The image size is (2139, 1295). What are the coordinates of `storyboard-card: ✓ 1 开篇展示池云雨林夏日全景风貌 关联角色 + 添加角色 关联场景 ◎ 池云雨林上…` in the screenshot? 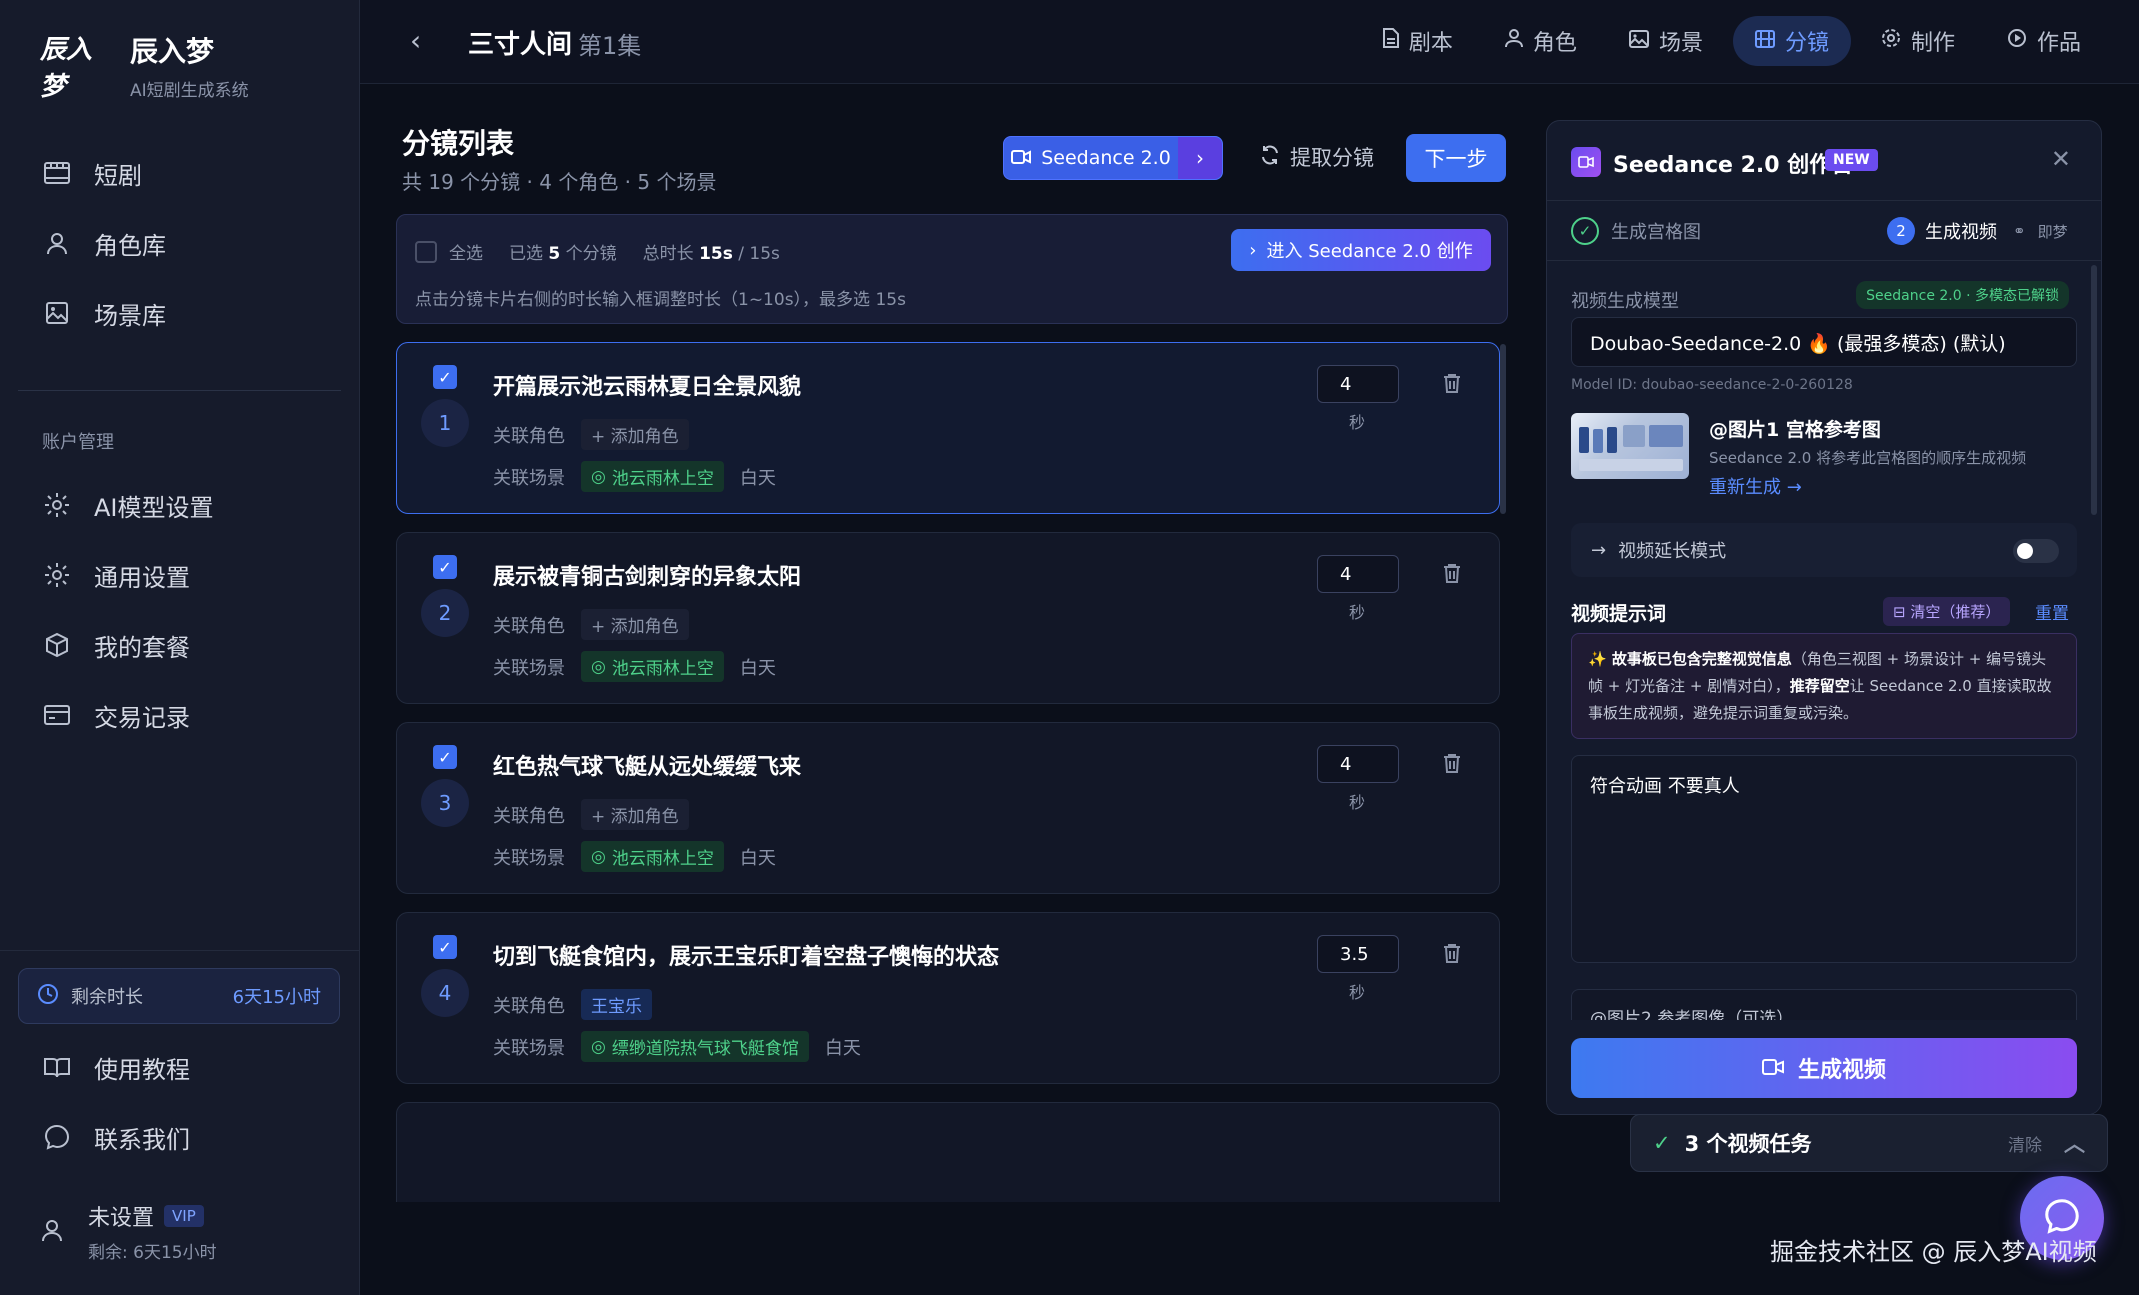 It's located at (948, 428).